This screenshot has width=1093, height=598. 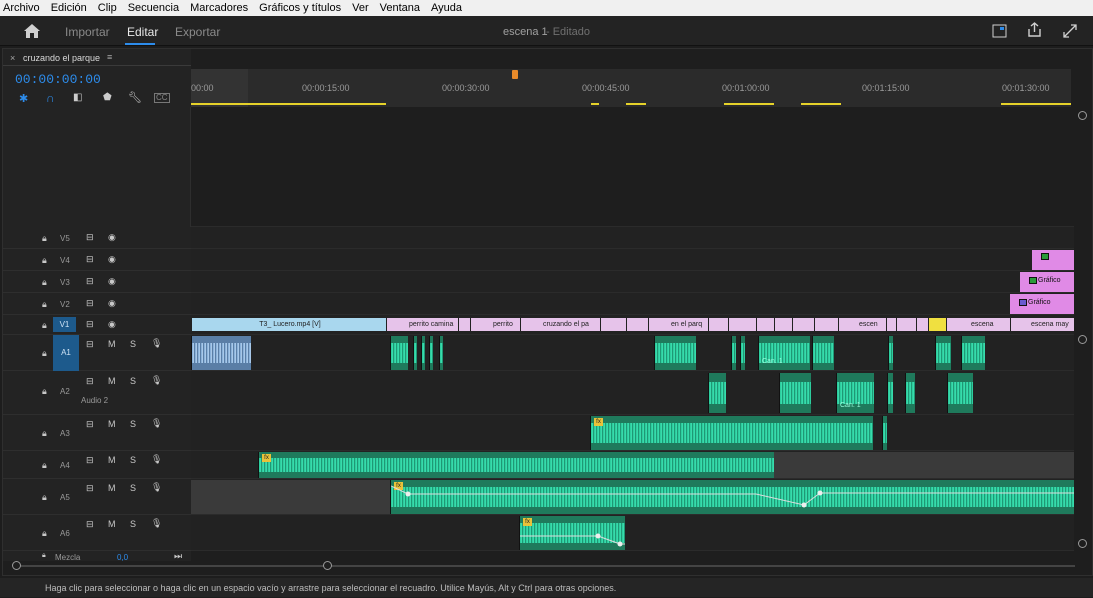 I want to click on vertical-scrollbar, so click(x=1083, y=329).